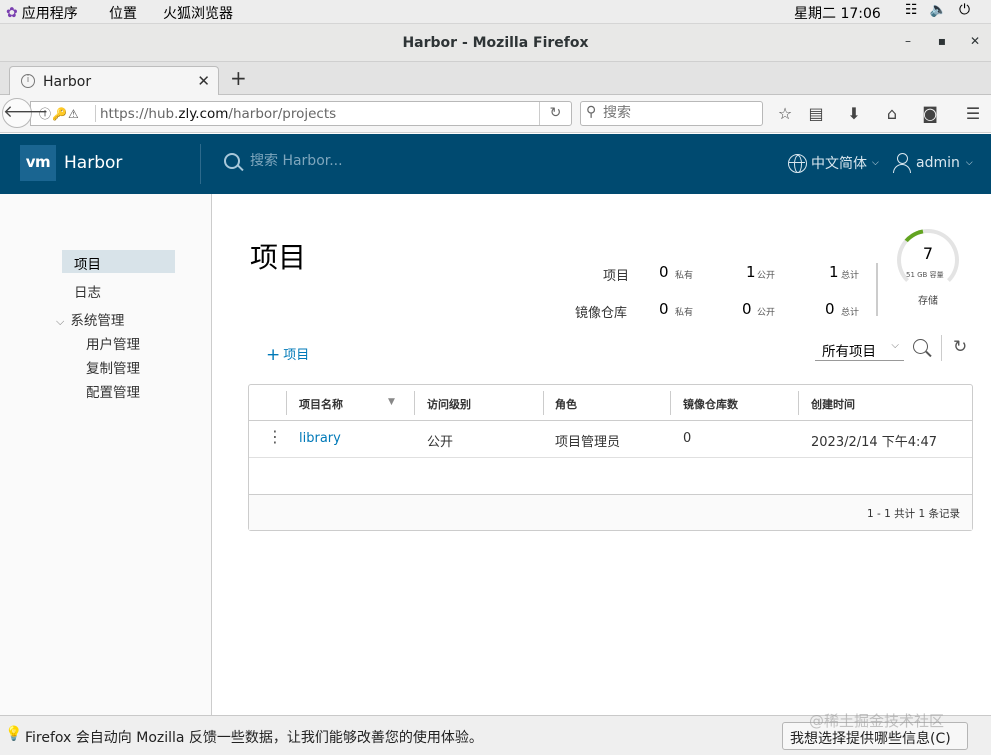 The image size is (991, 755). Describe the element at coordinates (591, 112) in the screenshot. I see `search-icon: ⚲` at that location.